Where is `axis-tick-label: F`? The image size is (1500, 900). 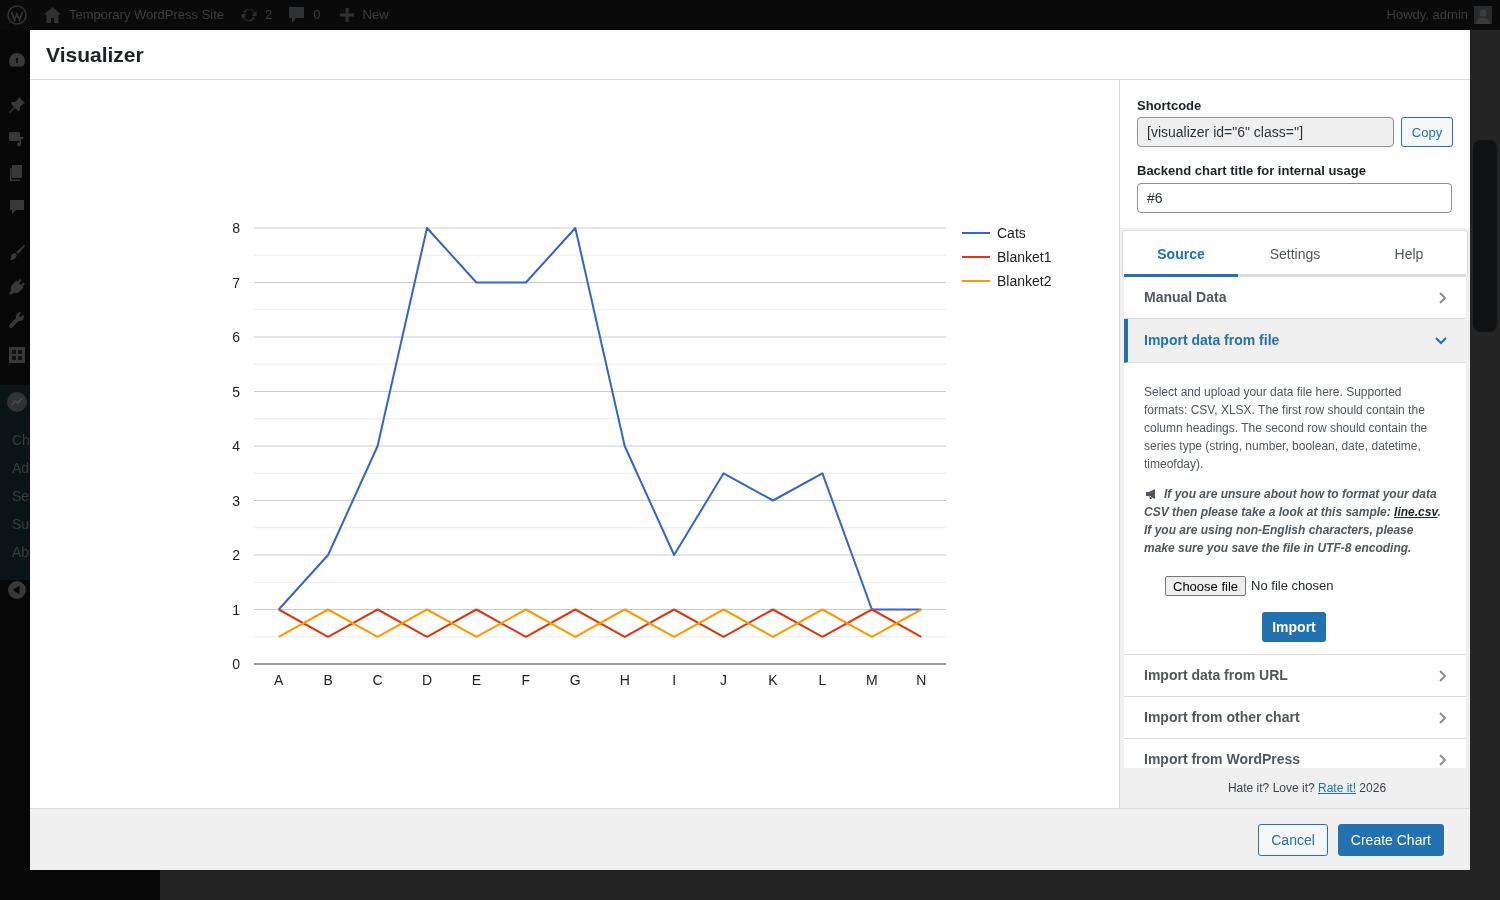 axis-tick-label: F is located at coordinates (526, 680).